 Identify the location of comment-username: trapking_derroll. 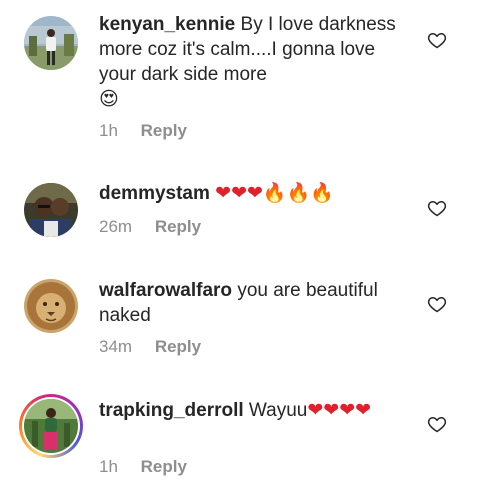
(171, 410).